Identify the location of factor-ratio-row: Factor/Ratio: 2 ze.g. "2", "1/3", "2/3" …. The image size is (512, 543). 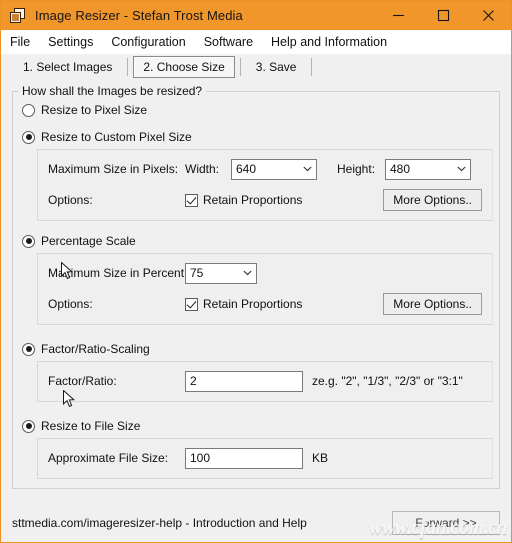
(265, 381).